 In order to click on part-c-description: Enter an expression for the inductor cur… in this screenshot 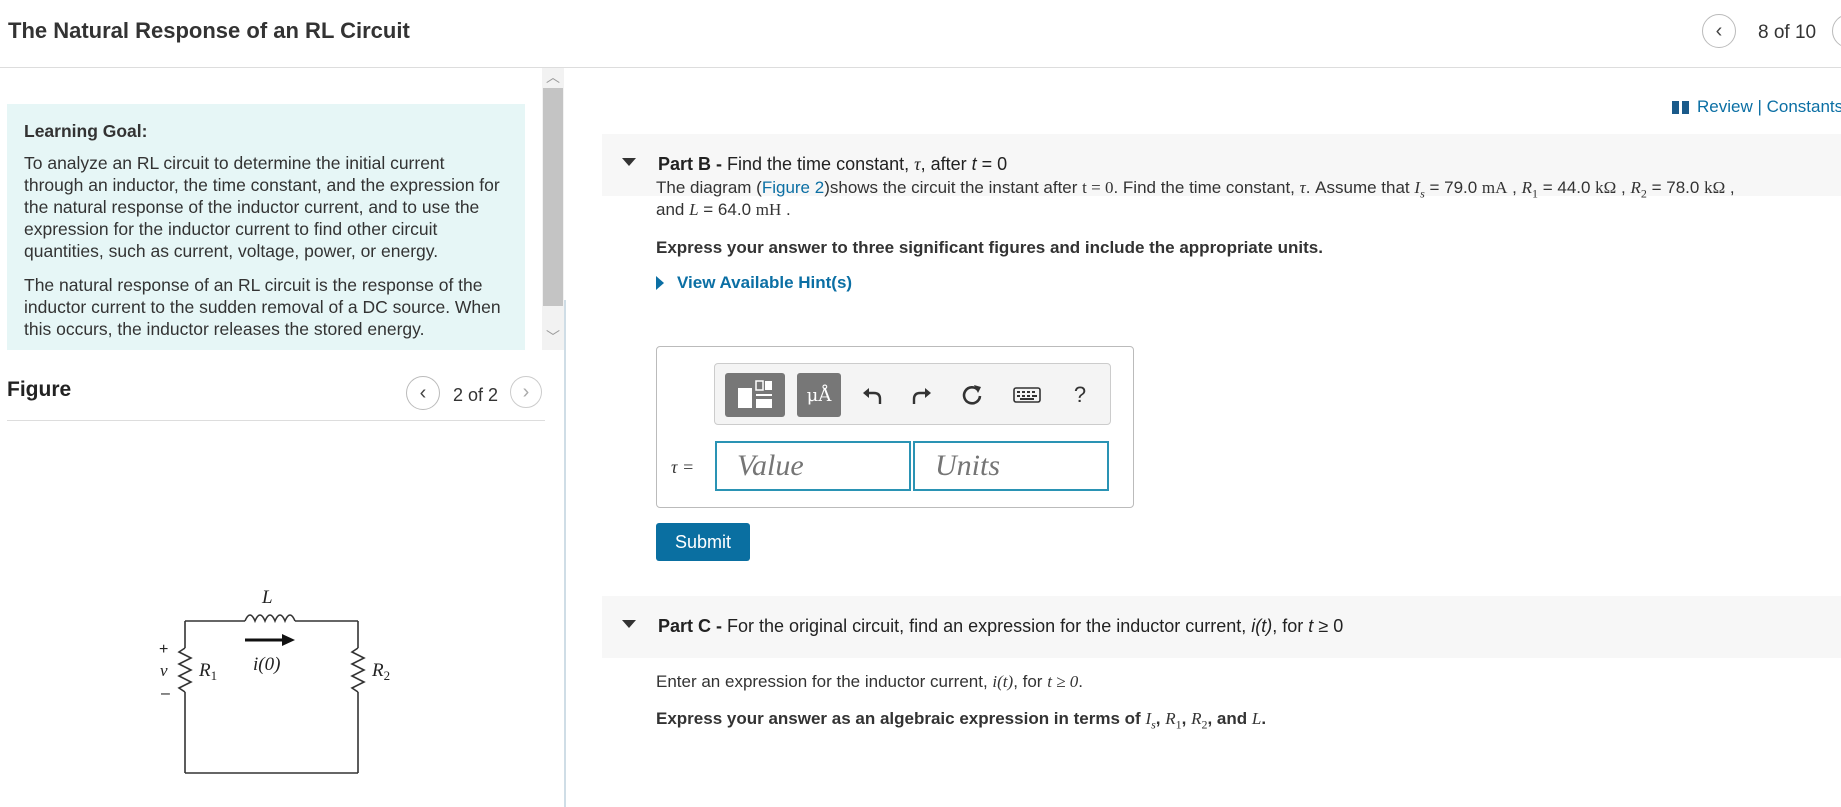, I will do `click(869, 681)`.